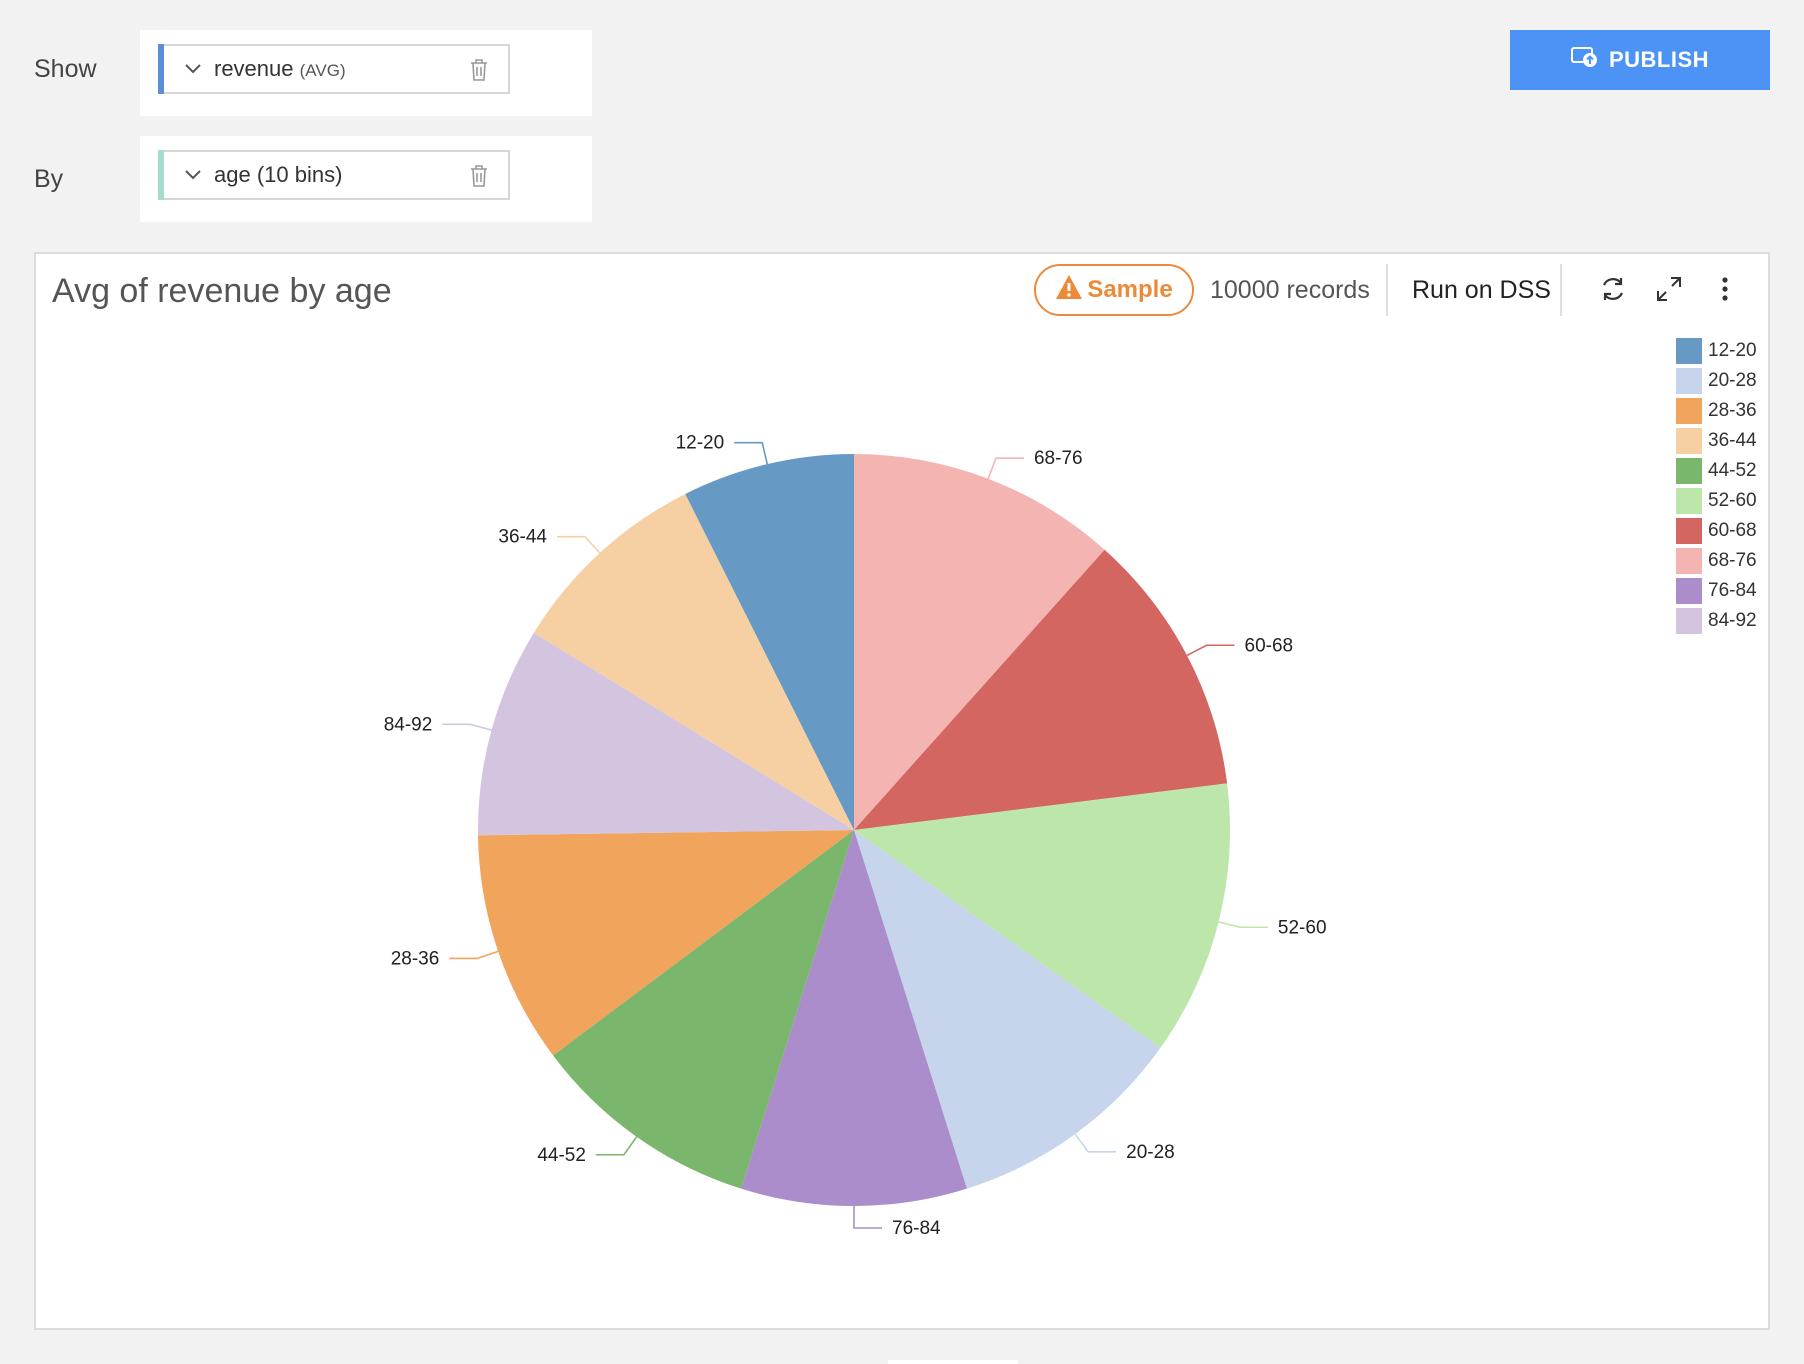 Image resolution: width=1804 pixels, height=1364 pixels. What do you see at coordinates (1732, 560) in the screenshot?
I see `legend-label: 68-76` at bounding box center [1732, 560].